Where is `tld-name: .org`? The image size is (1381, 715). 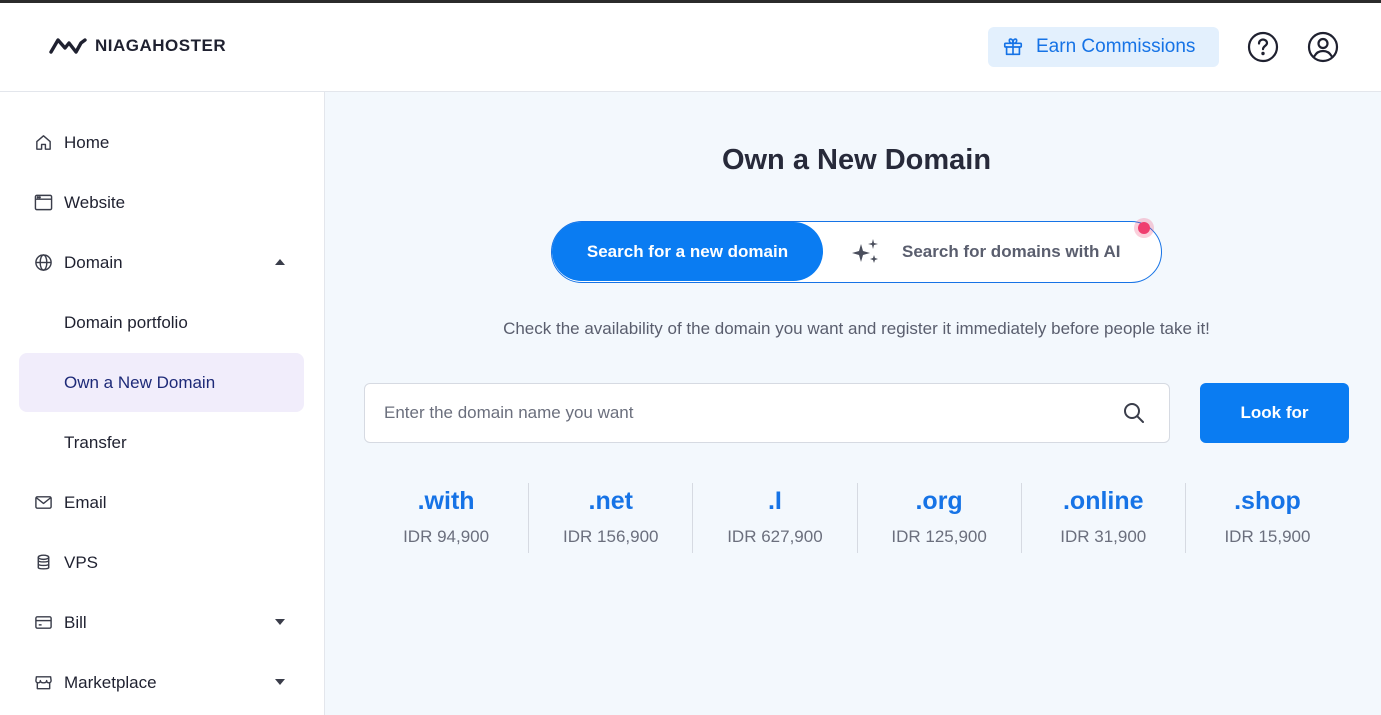
tld-name: .org is located at coordinates (939, 501).